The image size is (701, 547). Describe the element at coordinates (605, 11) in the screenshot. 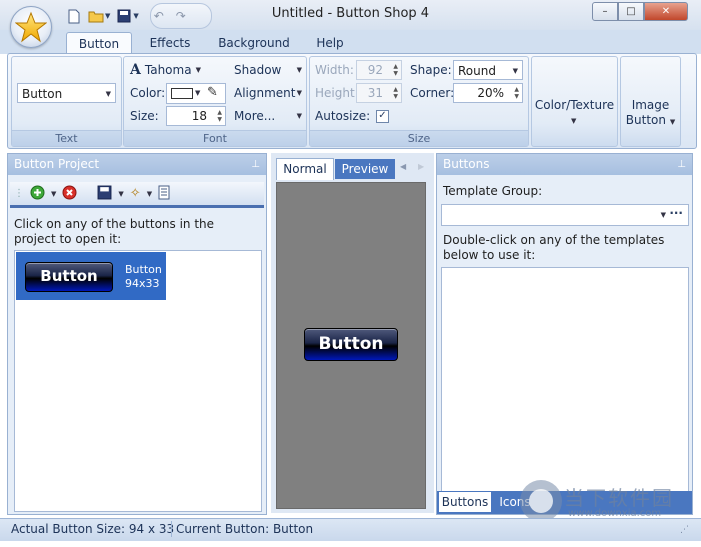

I see `minimize-button: –` at that location.